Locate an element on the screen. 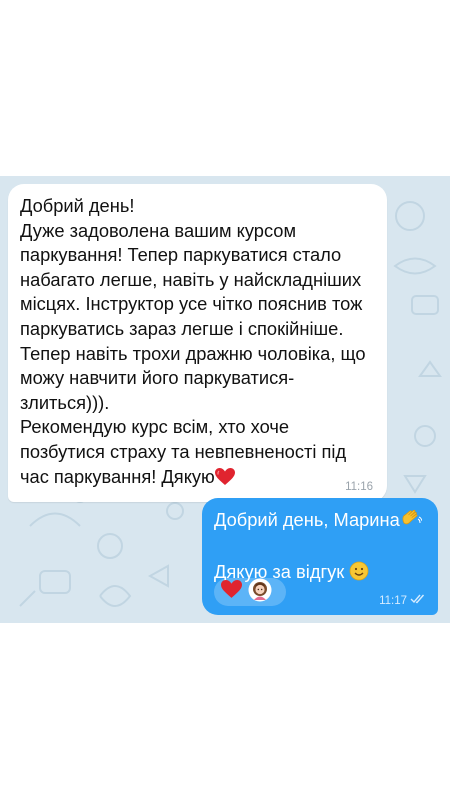 The width and height of the screenshot is (450, 800). double-check-icon is located at coordinates (418, 600).